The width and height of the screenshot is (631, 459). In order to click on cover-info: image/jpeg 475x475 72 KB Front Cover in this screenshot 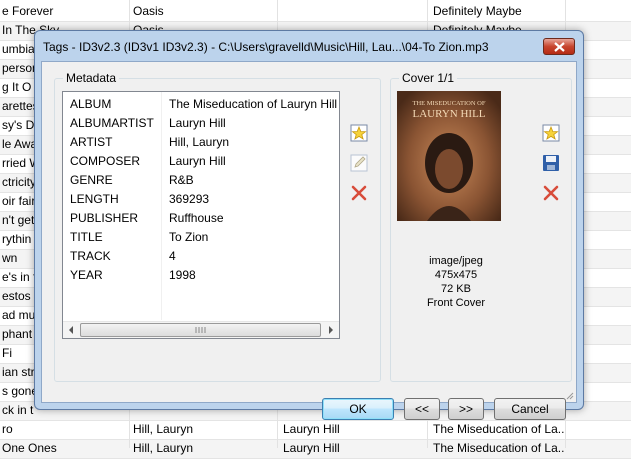, I will do `click(456, 282)`.